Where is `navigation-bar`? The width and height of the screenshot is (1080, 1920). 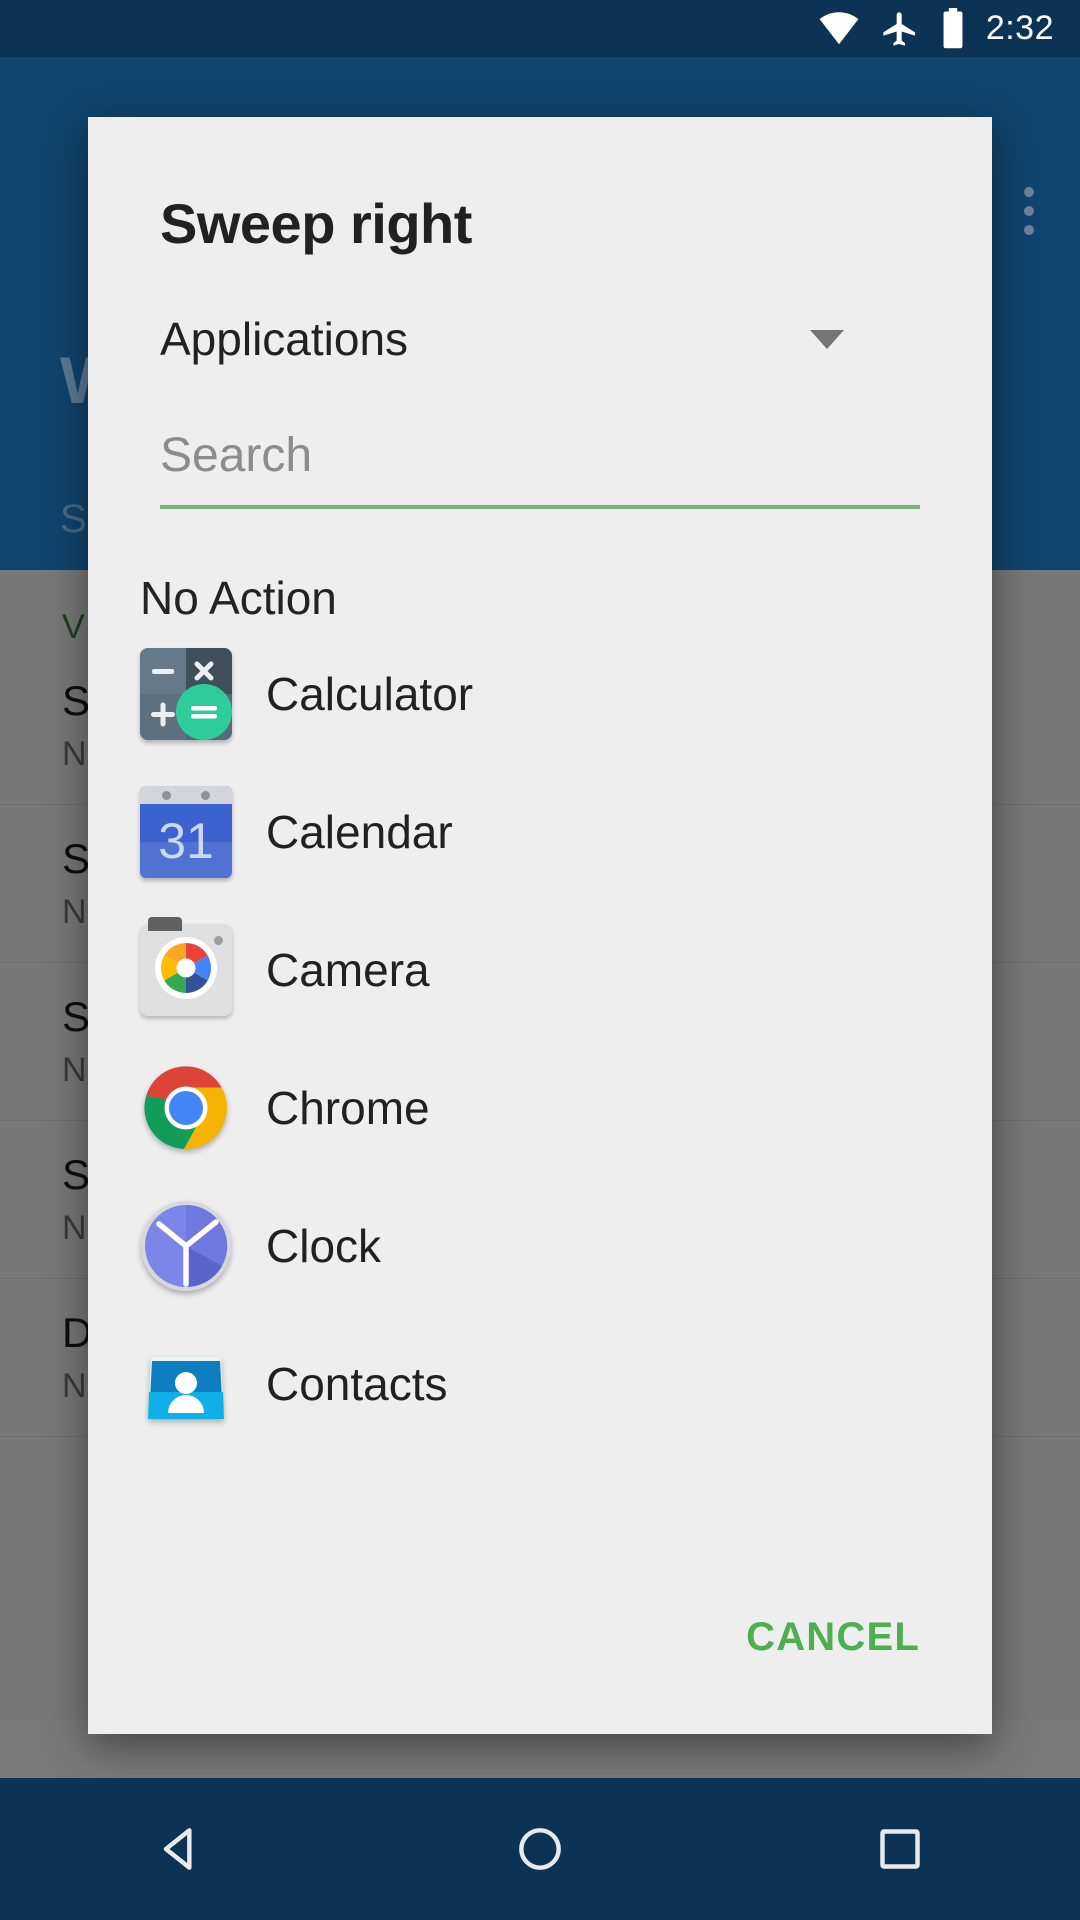
navigation-bar is located at coordinates (540, 1849).